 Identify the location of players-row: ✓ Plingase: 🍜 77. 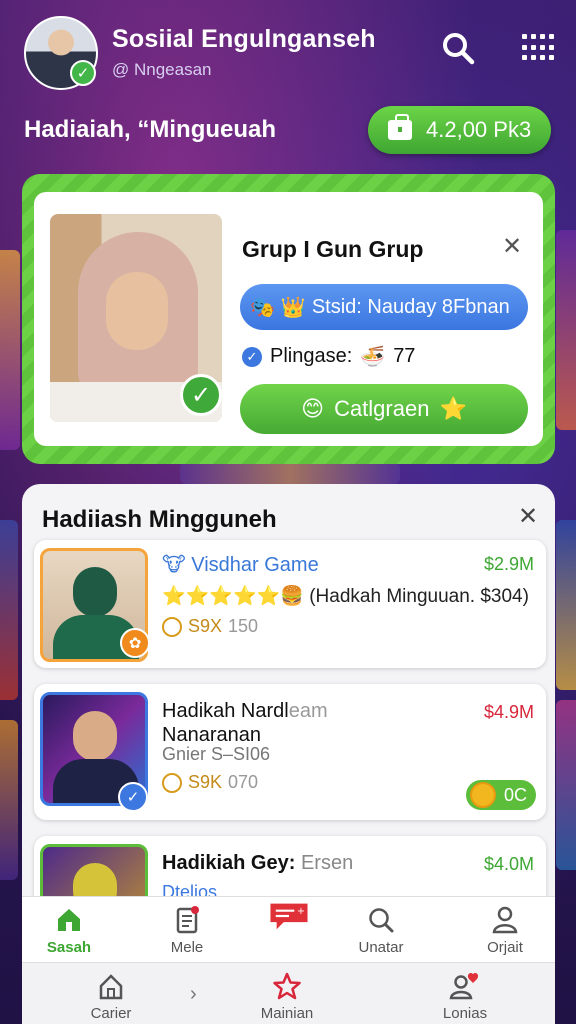
(328, 356).